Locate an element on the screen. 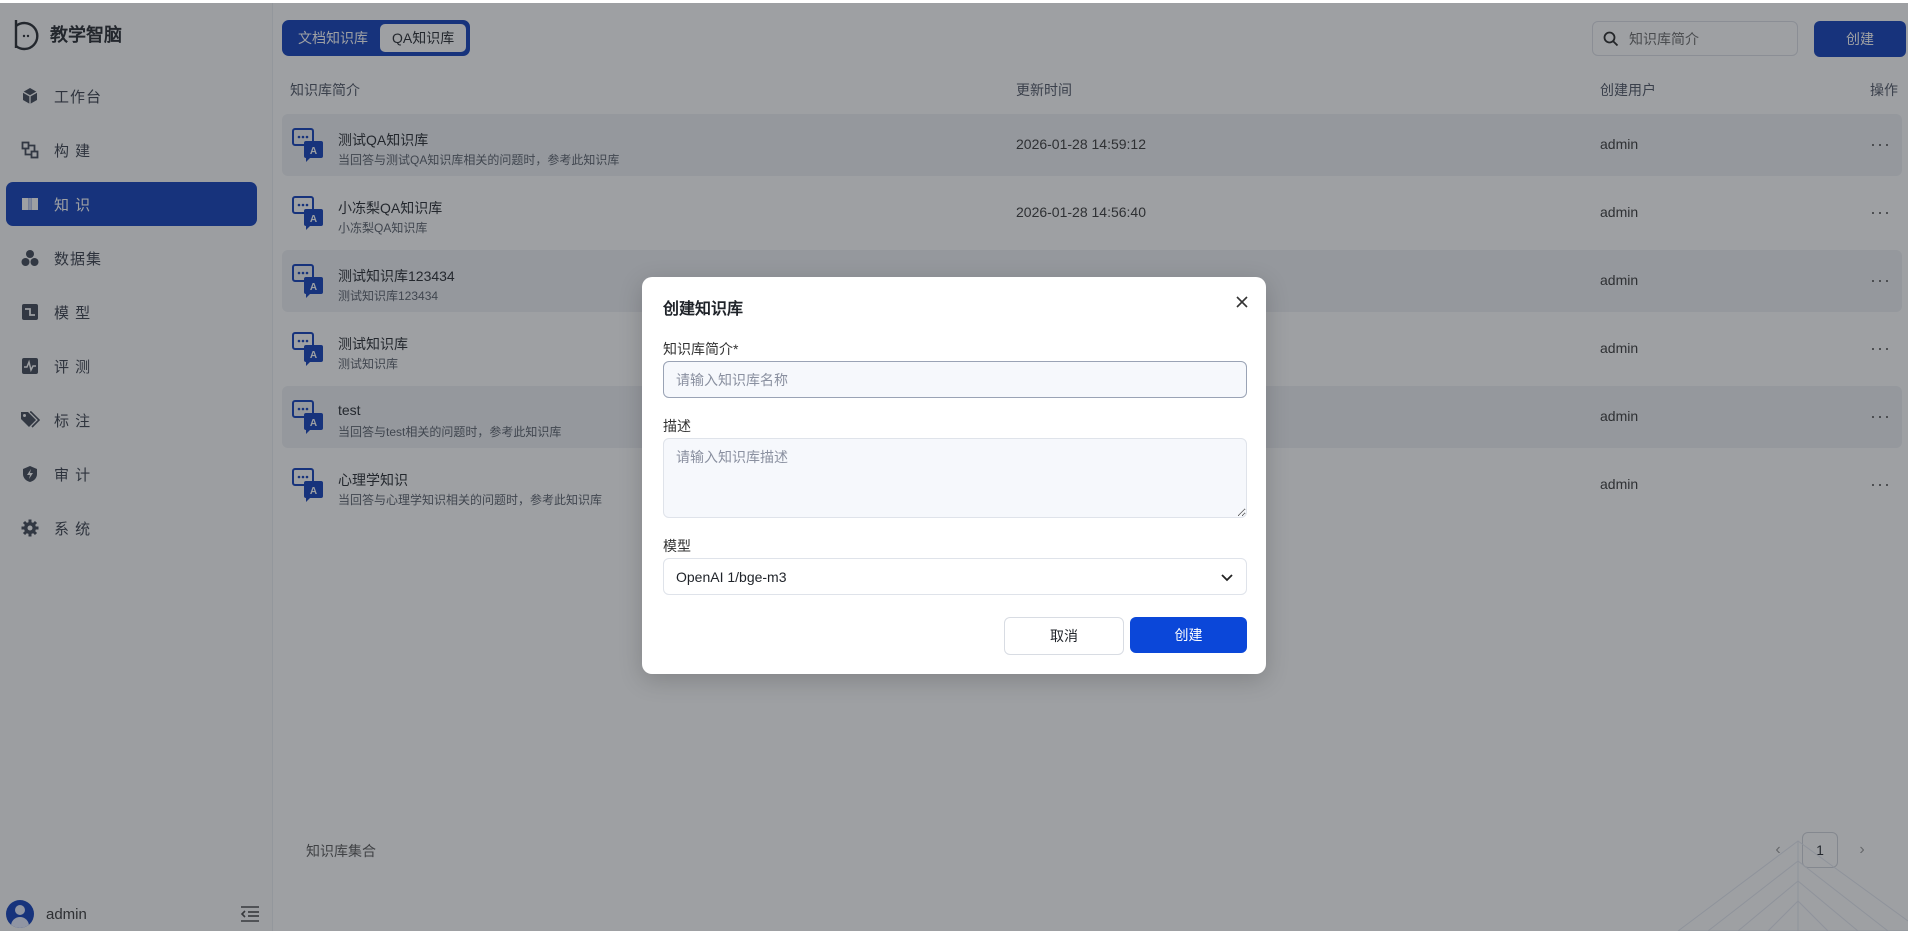 The image size is (1908, 931). model-select-value: OpenAI 1/bge-m3 is located at coordinates (731, 576).